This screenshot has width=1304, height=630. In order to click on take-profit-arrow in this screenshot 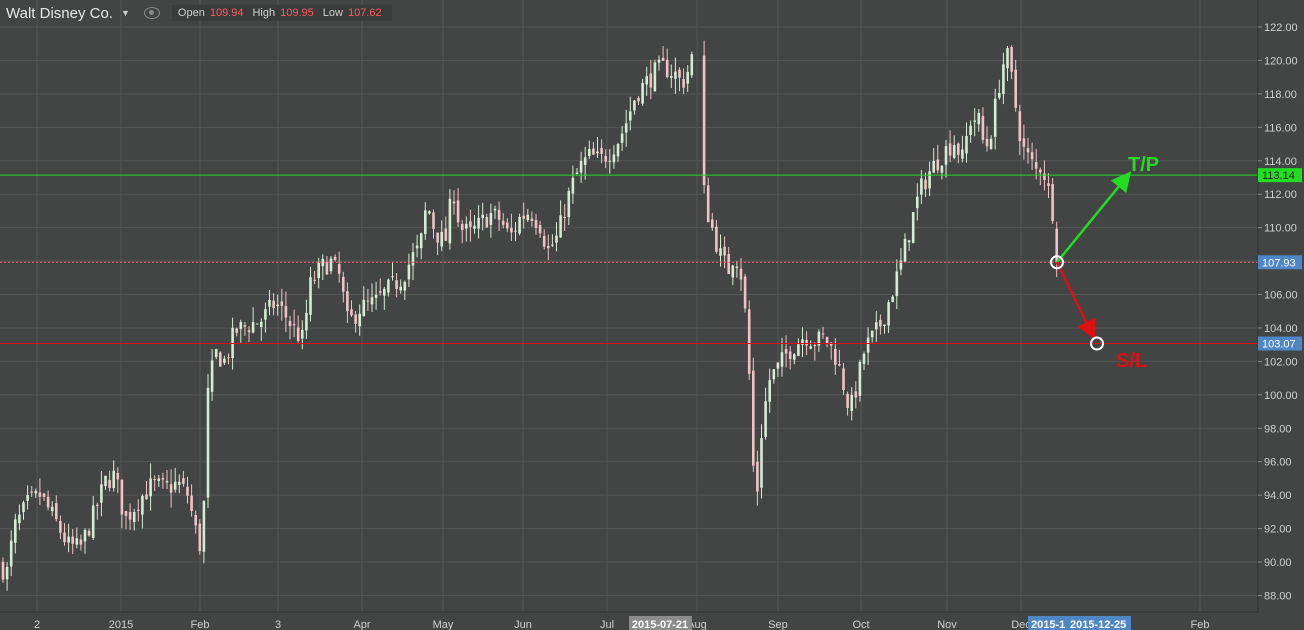, I will do `click(1094, 217)`.